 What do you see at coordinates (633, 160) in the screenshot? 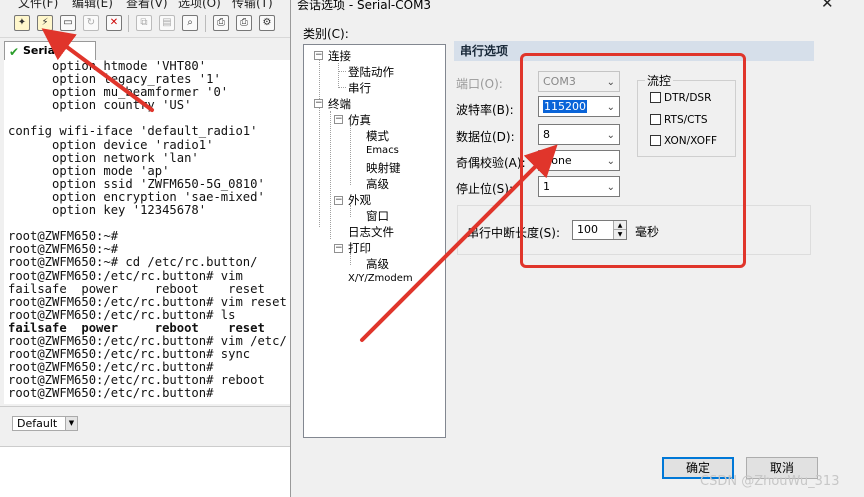
I see `annotation-highlight-box` at bounding box center [633, 160].